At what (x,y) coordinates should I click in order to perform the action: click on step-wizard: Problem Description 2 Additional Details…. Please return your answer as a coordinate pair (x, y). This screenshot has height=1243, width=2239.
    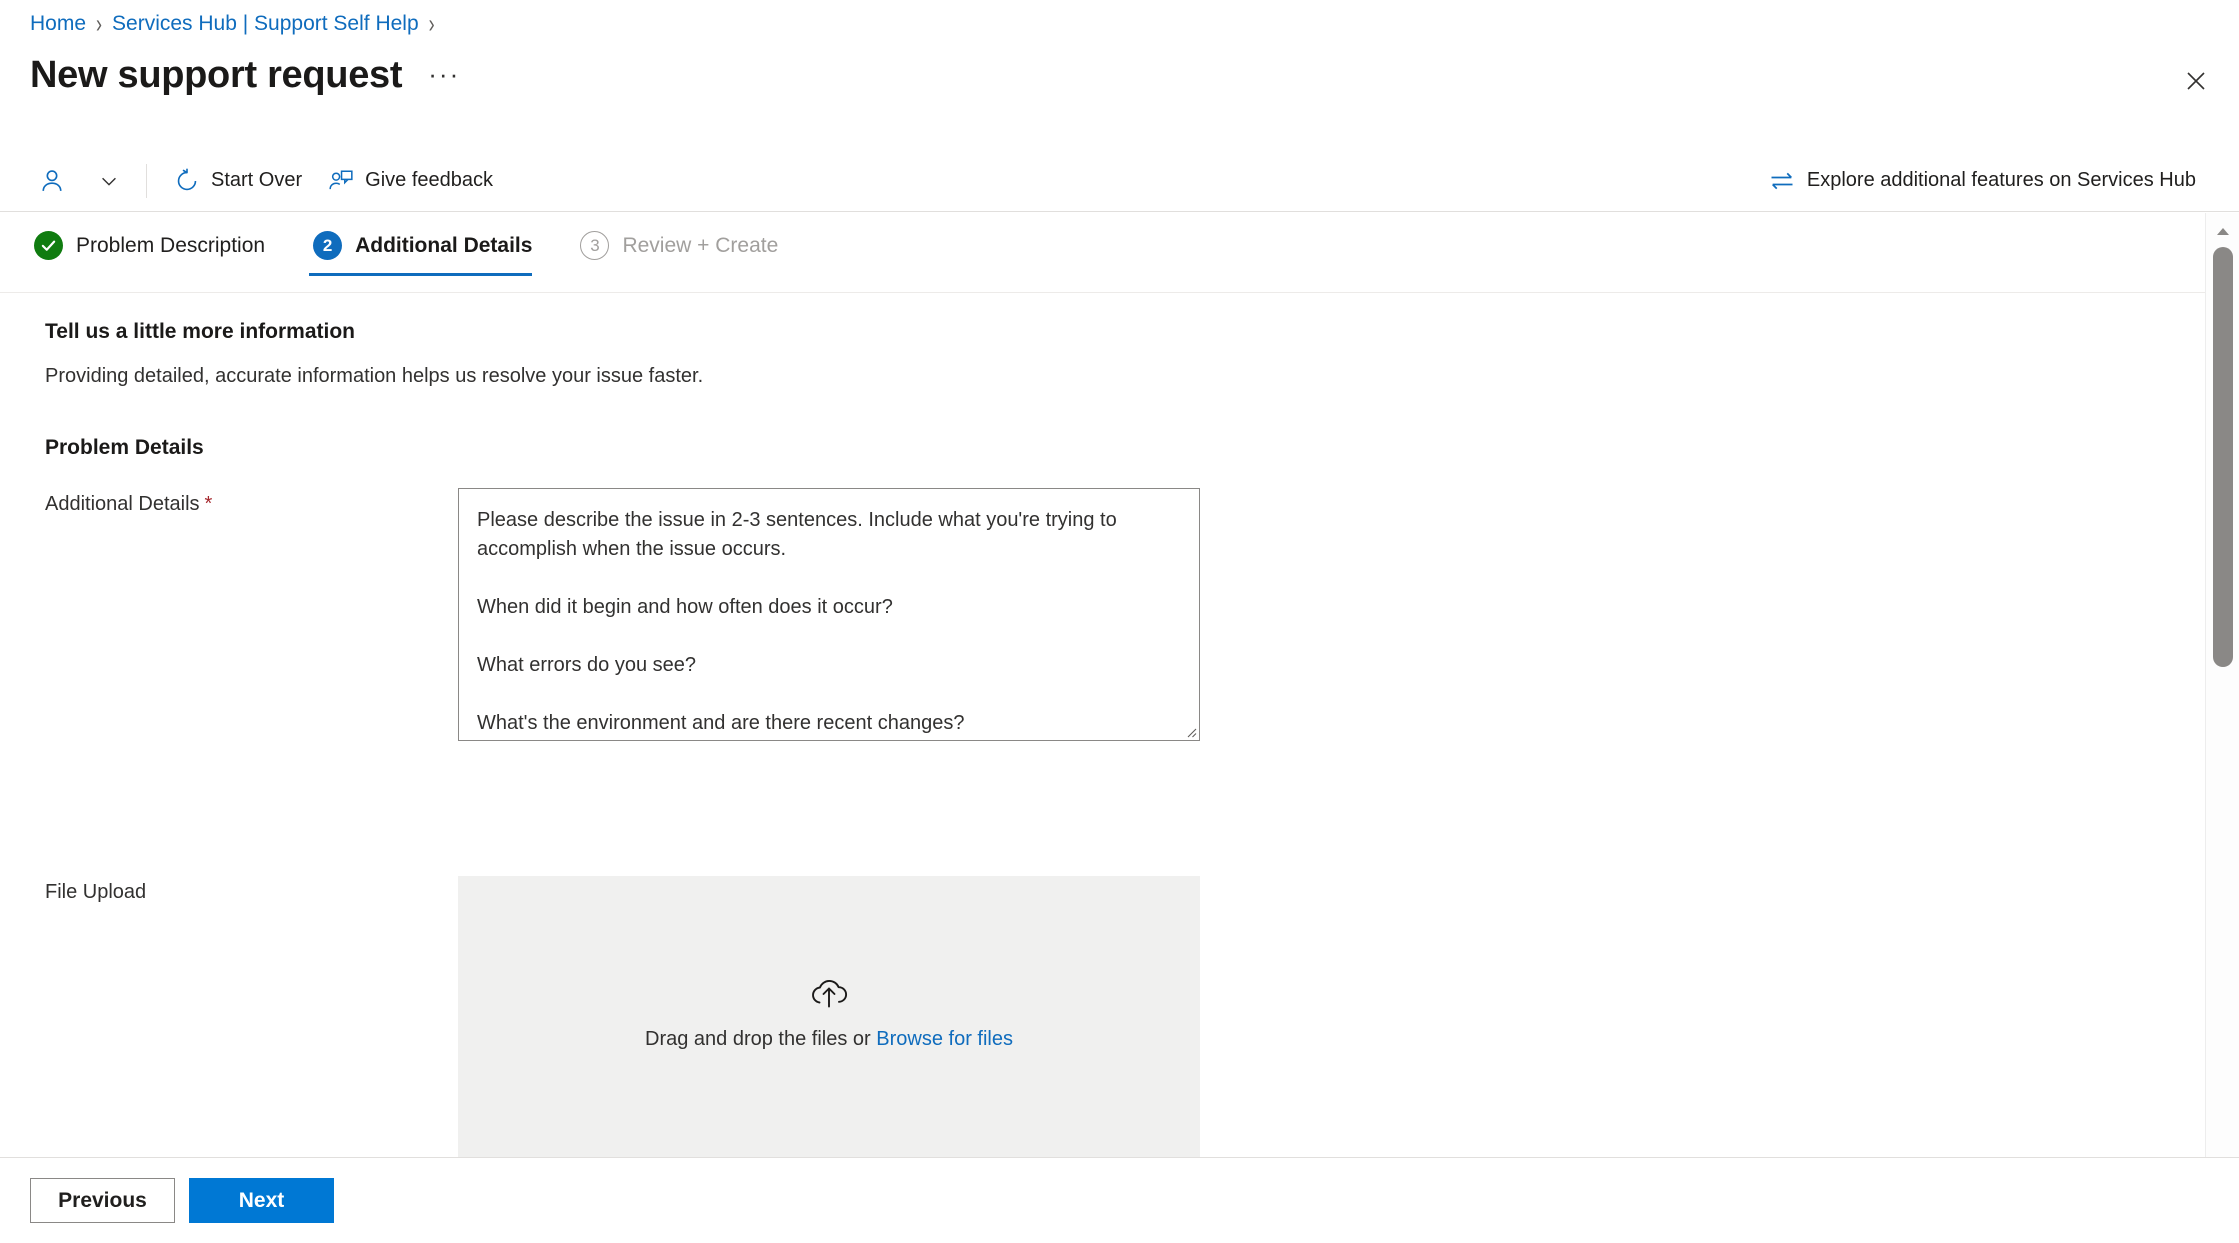
    Looking at the image, I should click on (426, 250).